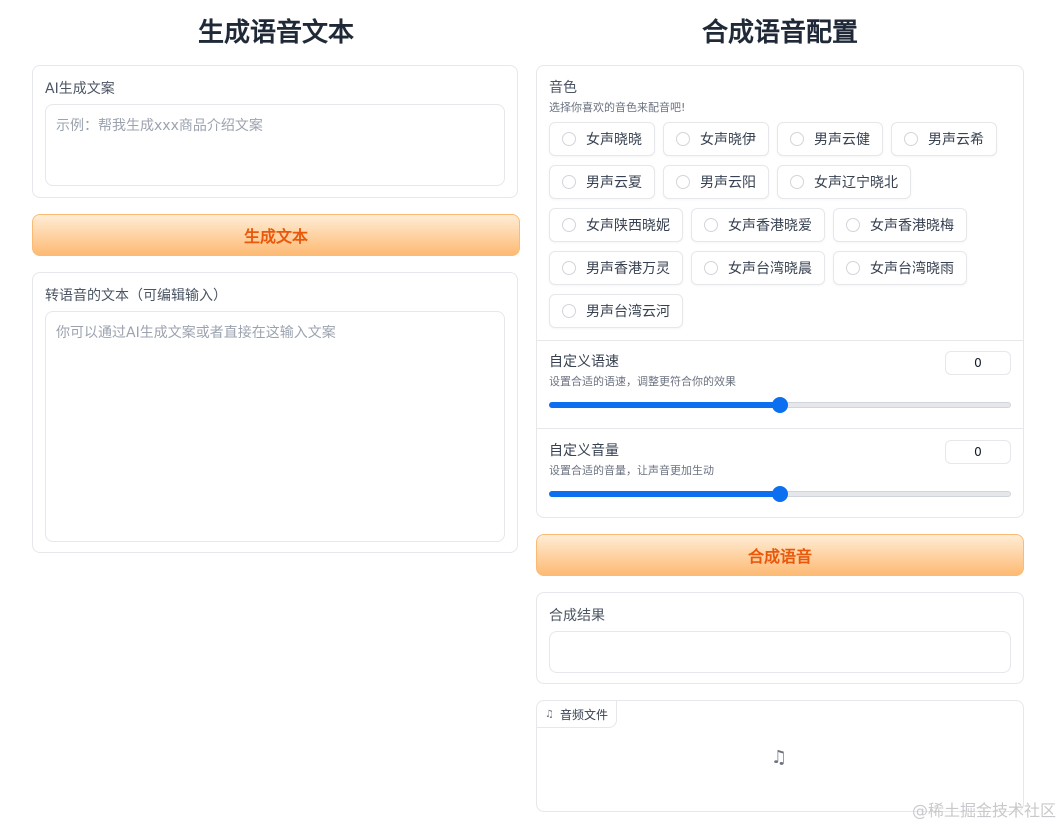 This screenshot has height=825, width=1062. Describe the element at coordinates (602, 182) in the screenshot. I see `voice-option: 男声云夏` at that location.